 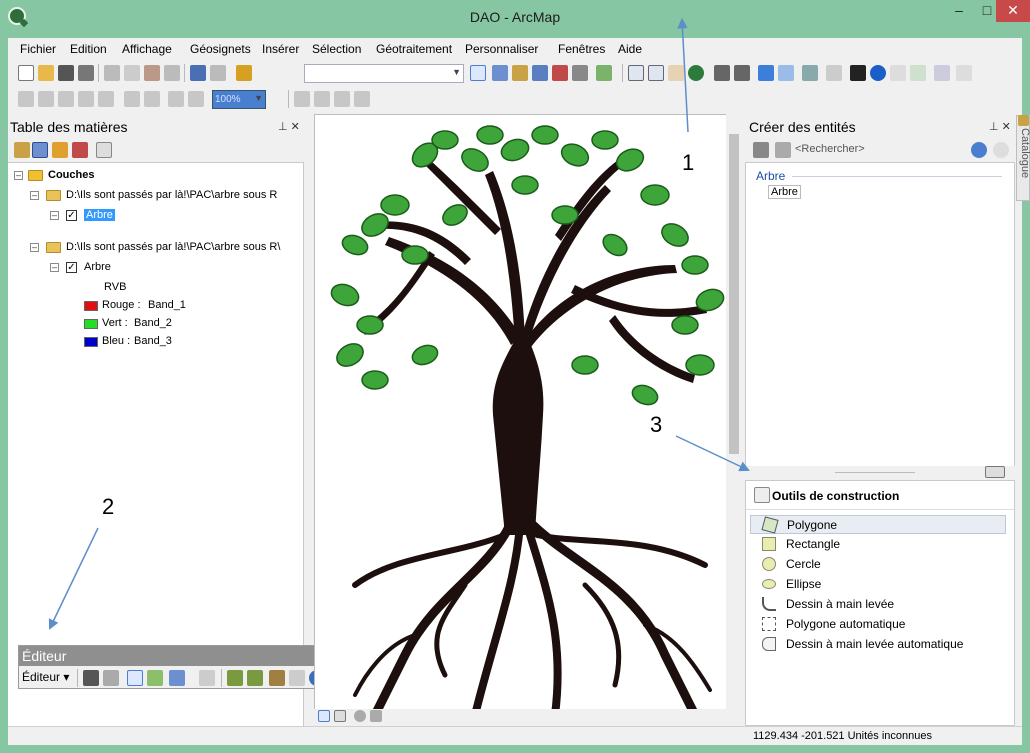 I want to click on menu-geosignets: Géosignets, so click(x=220, y=49).